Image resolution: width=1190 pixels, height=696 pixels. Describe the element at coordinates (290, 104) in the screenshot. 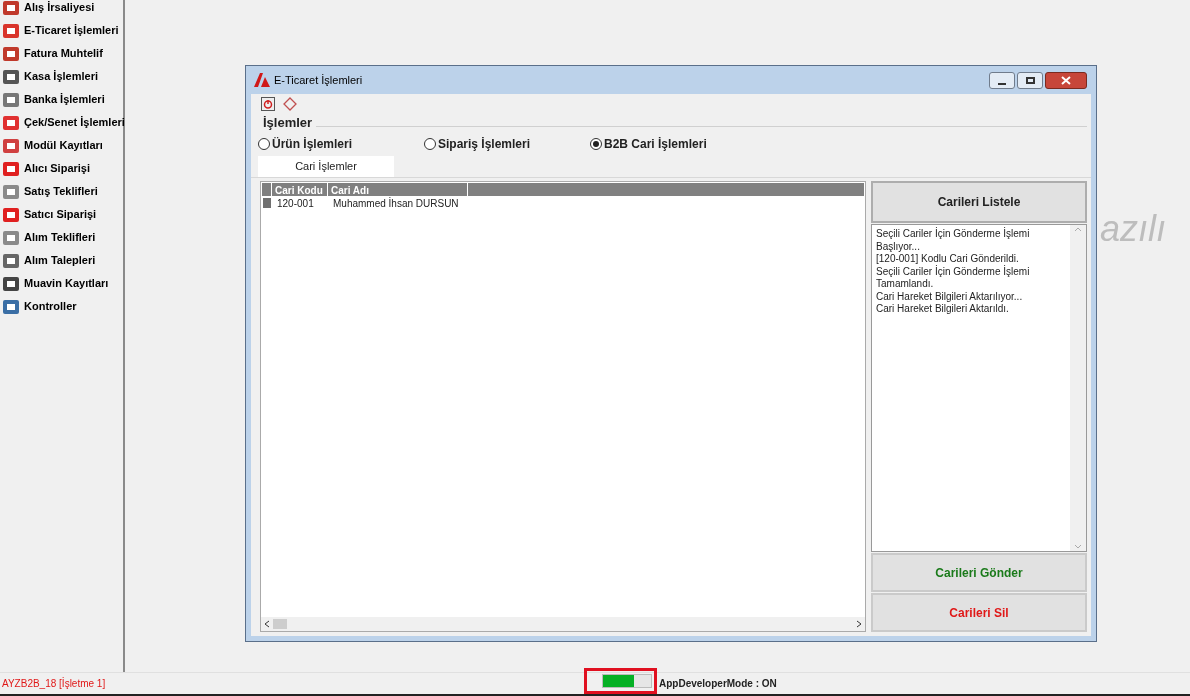

I see `diamond-icon` at that location.